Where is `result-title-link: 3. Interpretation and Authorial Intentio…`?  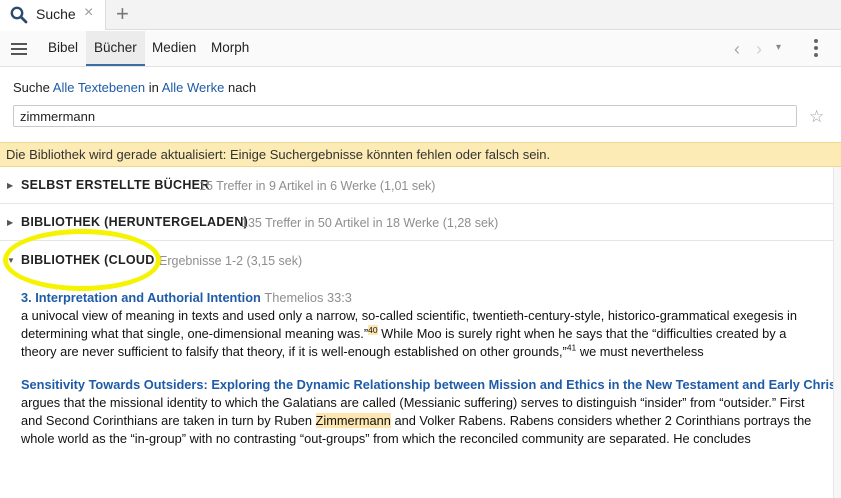 result-title-link: 3. Interpretation and Authorial Intentio… is located at coordinates (141, 297).